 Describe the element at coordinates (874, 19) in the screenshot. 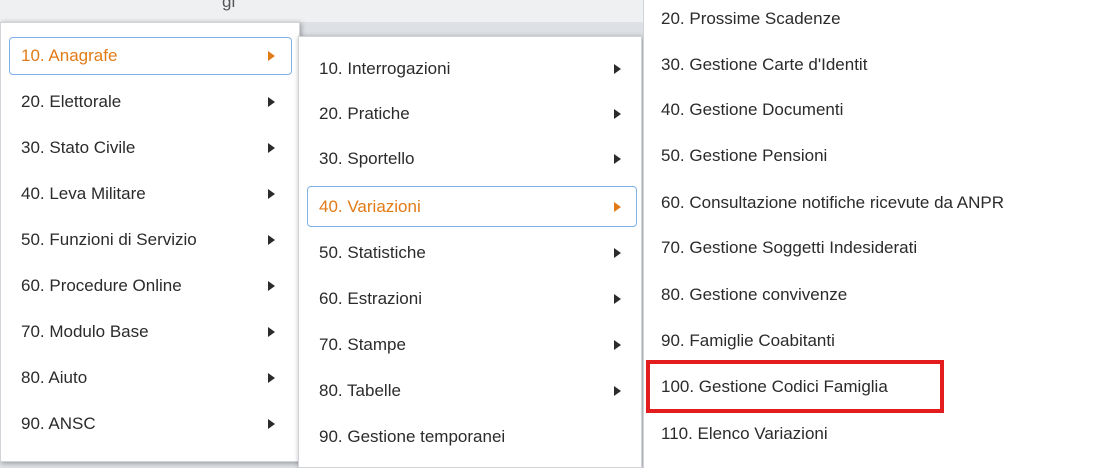

I see `menu-item-prossime-scadenze: 20. Prossime Scadenze` at that location.